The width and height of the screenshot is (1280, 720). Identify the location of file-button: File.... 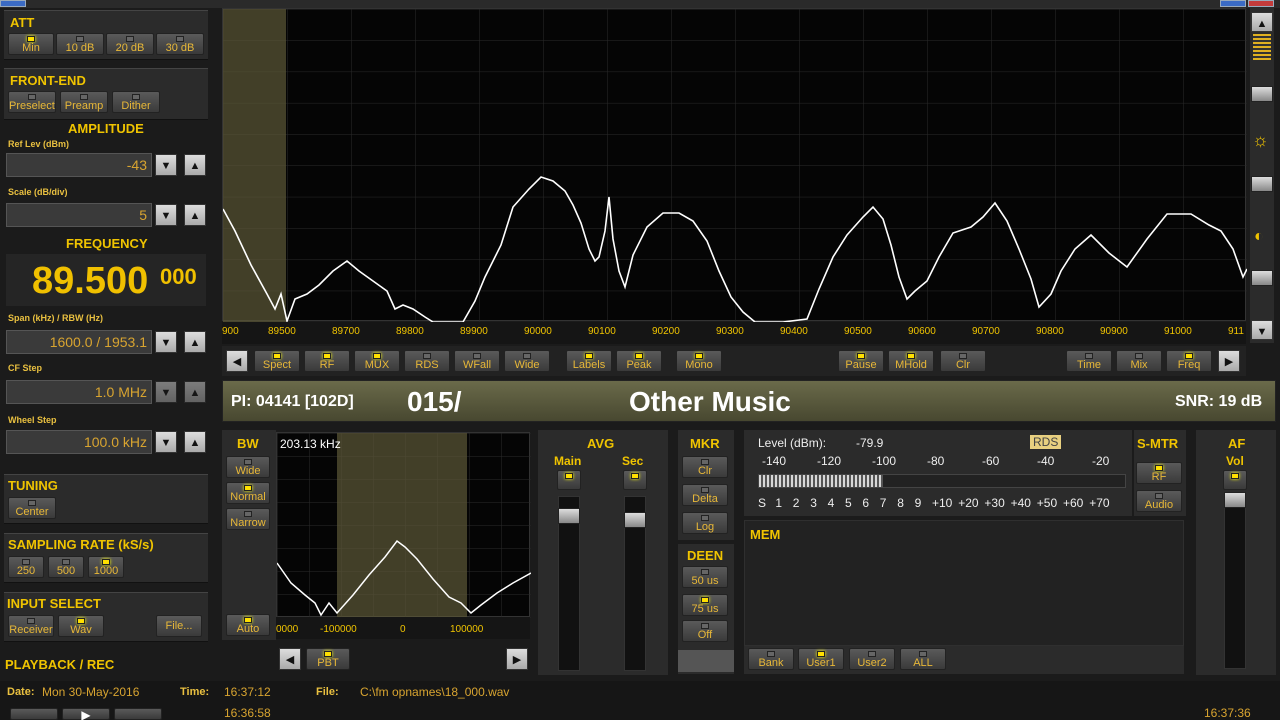
(179, 626).